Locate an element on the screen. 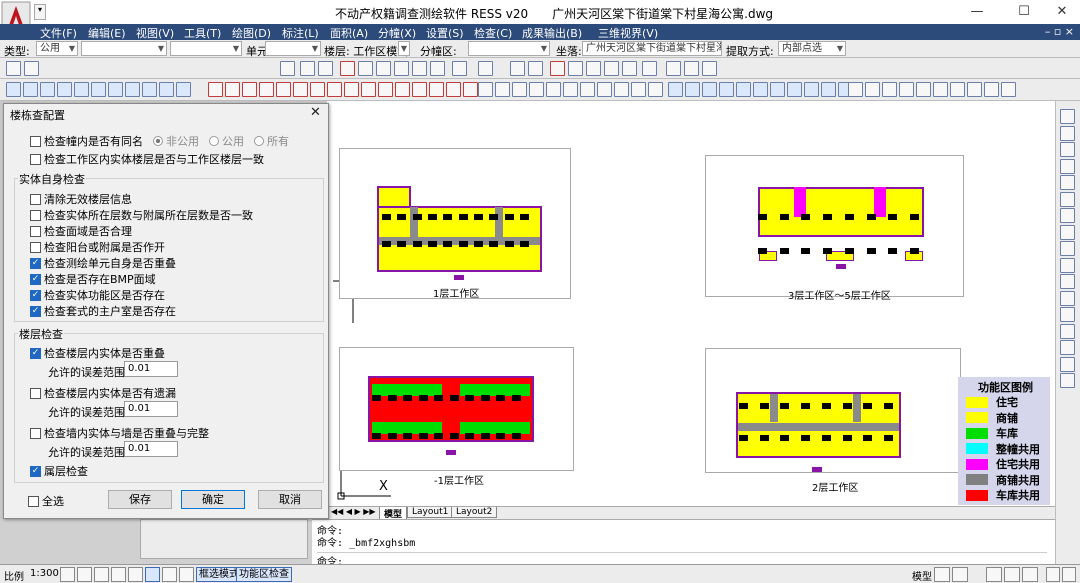  function-check-button: 功能区检查 is located at coordinates (264, 574).